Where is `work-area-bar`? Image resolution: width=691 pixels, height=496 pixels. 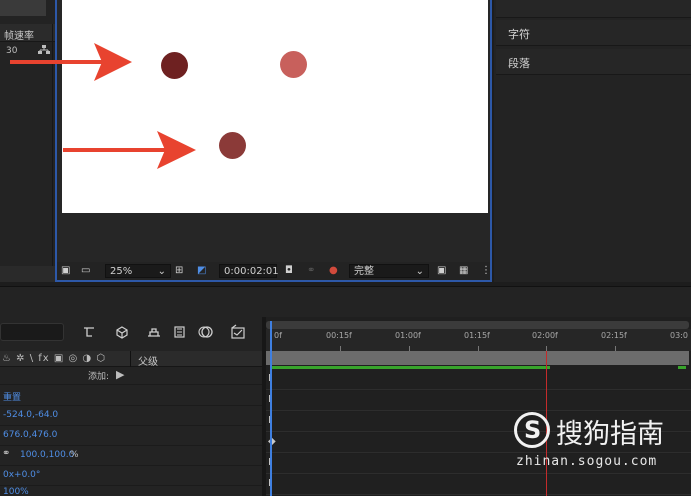
work-area-bar is located at coordinates (477, 325).